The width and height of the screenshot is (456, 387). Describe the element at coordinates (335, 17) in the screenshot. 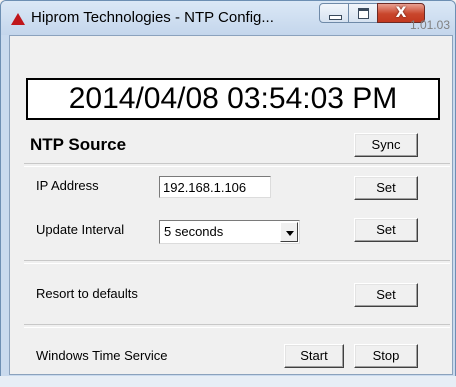

I see `minimize-icon` at that location.